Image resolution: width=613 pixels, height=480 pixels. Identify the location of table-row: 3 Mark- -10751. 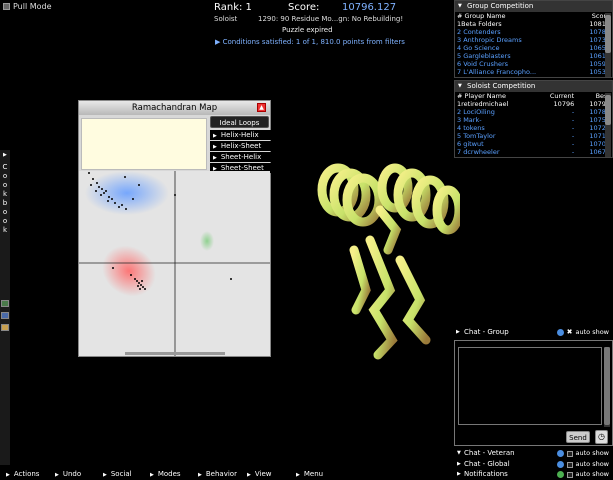
(533, 120).